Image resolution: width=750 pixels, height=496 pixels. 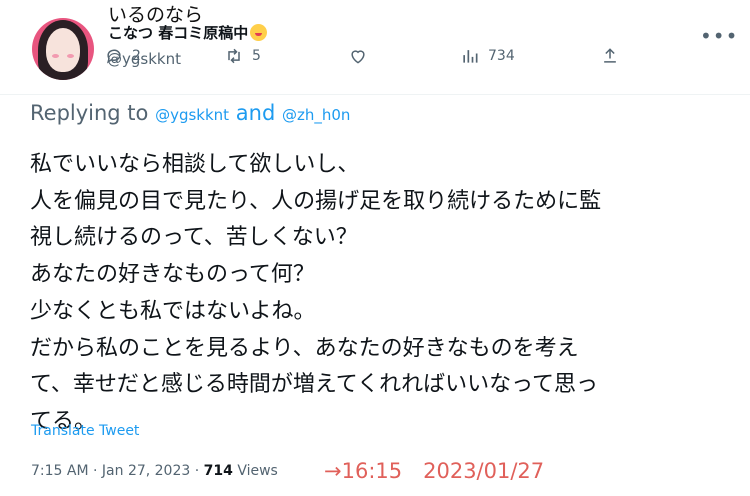 What do you see at coordinates (304, 348) in the screenshot?
I see `tweet-line: だから私のことを見るより、あなたの好きなものを考え` at bounding box center [304, 348].